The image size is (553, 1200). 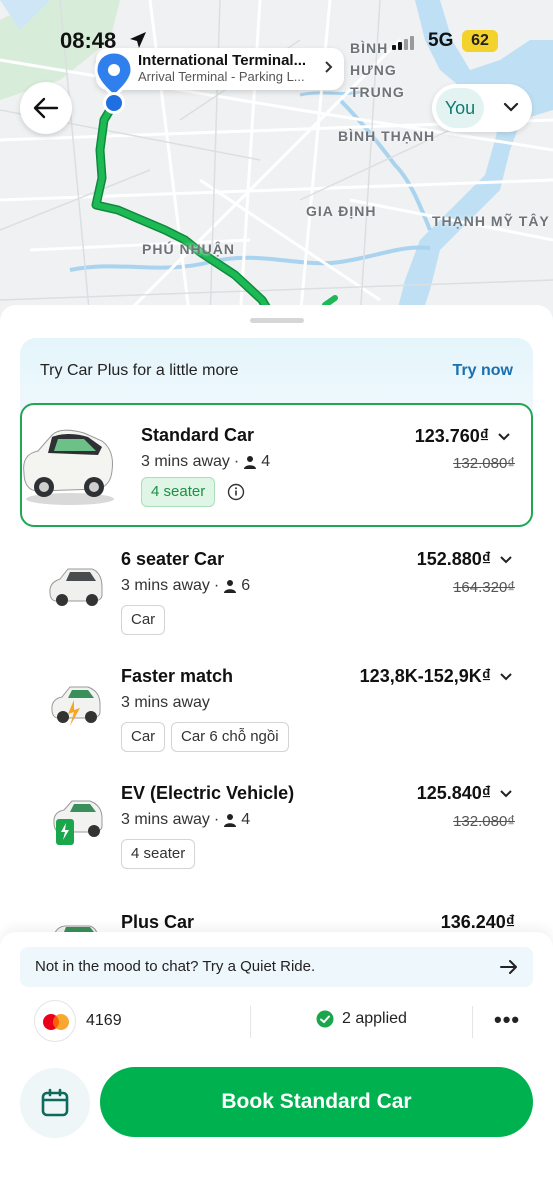 What do you see at coordinates (451, 436) in the screenshot?
I see `option-price: 123.760₫` at bounding box center [451, 436].